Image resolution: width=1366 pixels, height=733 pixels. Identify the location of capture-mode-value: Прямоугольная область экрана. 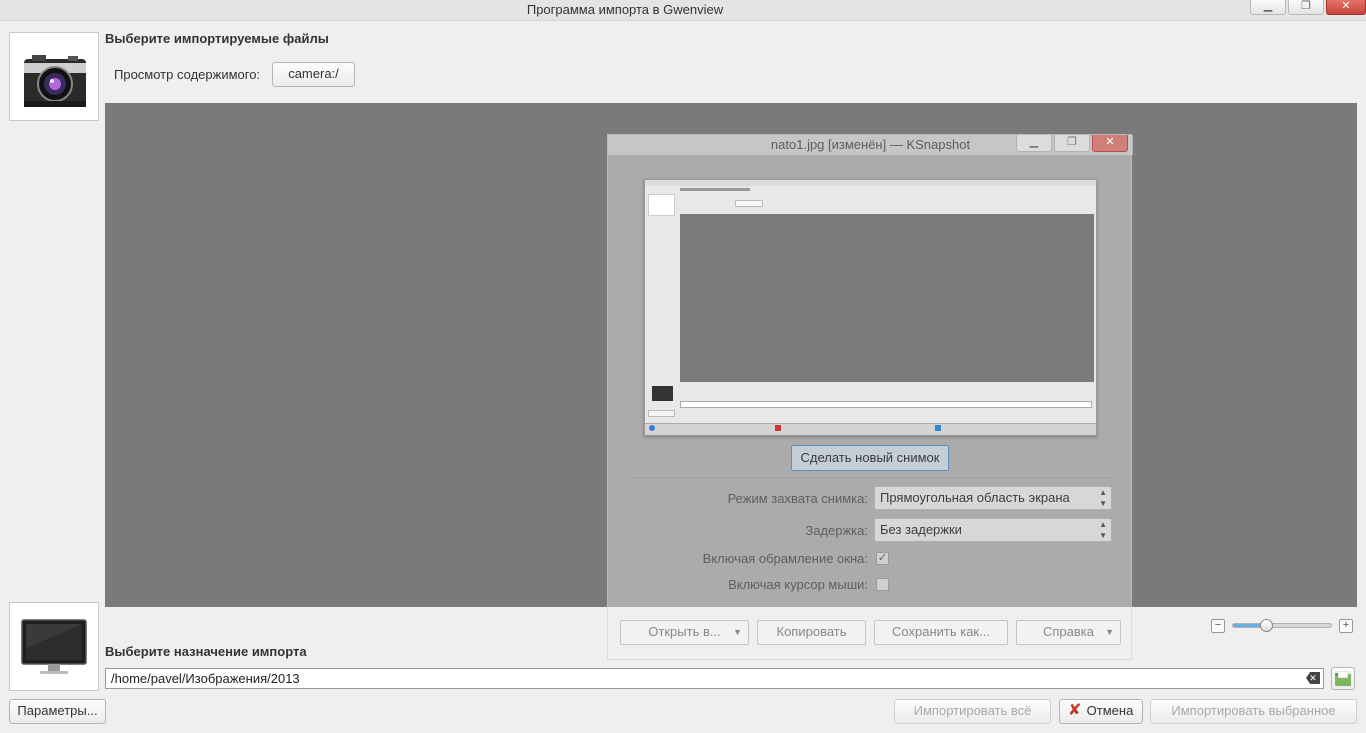
(975, 497).